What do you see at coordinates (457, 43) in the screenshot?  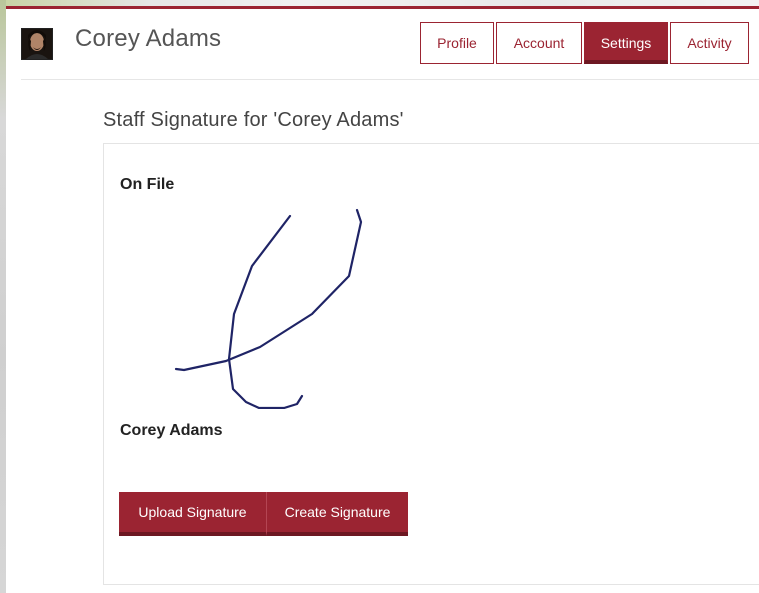 I see `tab-profile: Profile` at bounding box center [457, 43].